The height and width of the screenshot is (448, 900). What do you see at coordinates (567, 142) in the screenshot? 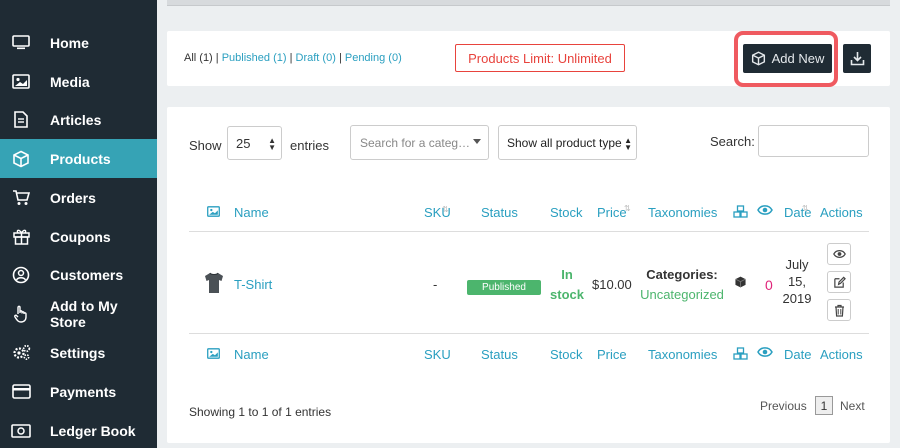
I see `product-type-select: Show all product type ▲ ▼` at bounding box center [567, 142].